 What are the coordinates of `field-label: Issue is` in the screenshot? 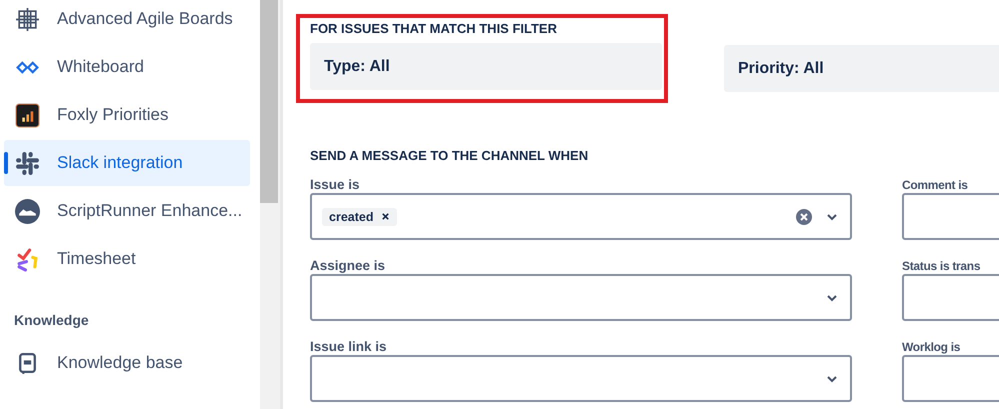 It's located at (335, 185).